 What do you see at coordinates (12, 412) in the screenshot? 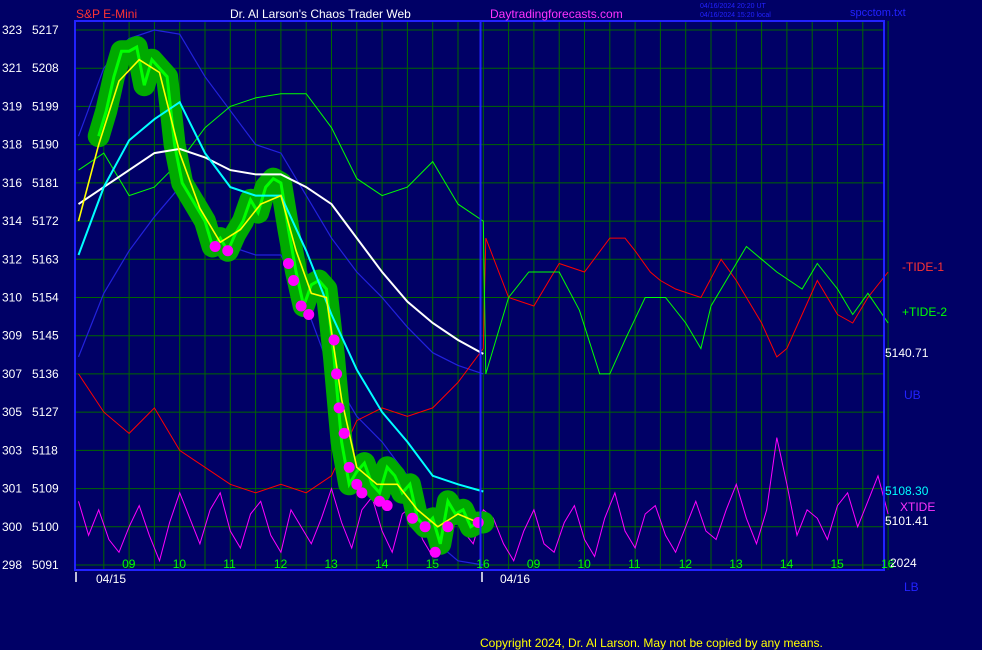
I see `y-tick-label-a: 305` at bounding box center [12, 412].